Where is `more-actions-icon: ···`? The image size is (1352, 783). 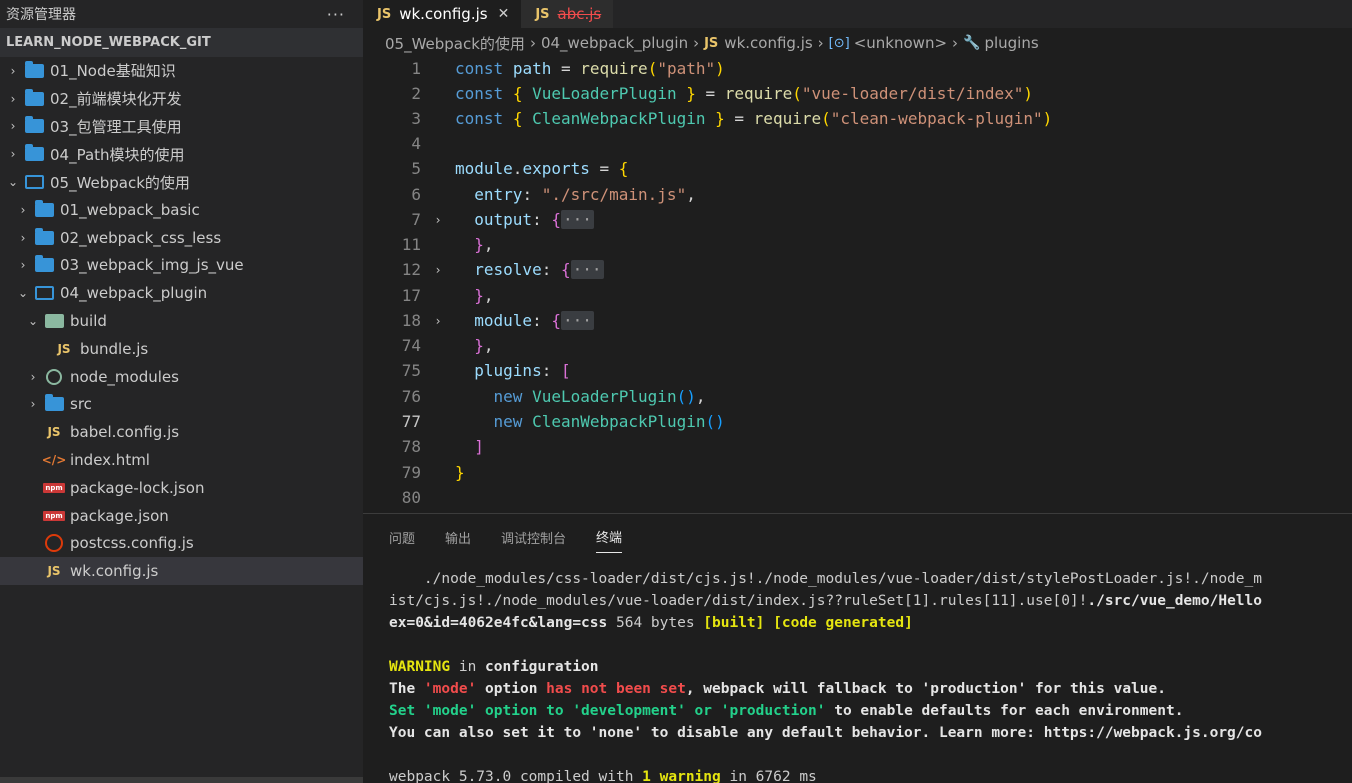 more-actions-icon: ··· is located at coordinates (336, 14).